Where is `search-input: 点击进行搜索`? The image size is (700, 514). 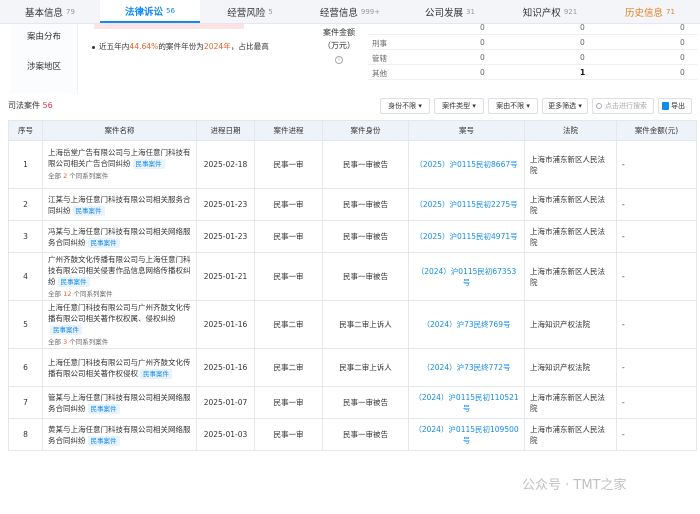 search-input: 点击进行搜索 is located at coordinates (623, 106).